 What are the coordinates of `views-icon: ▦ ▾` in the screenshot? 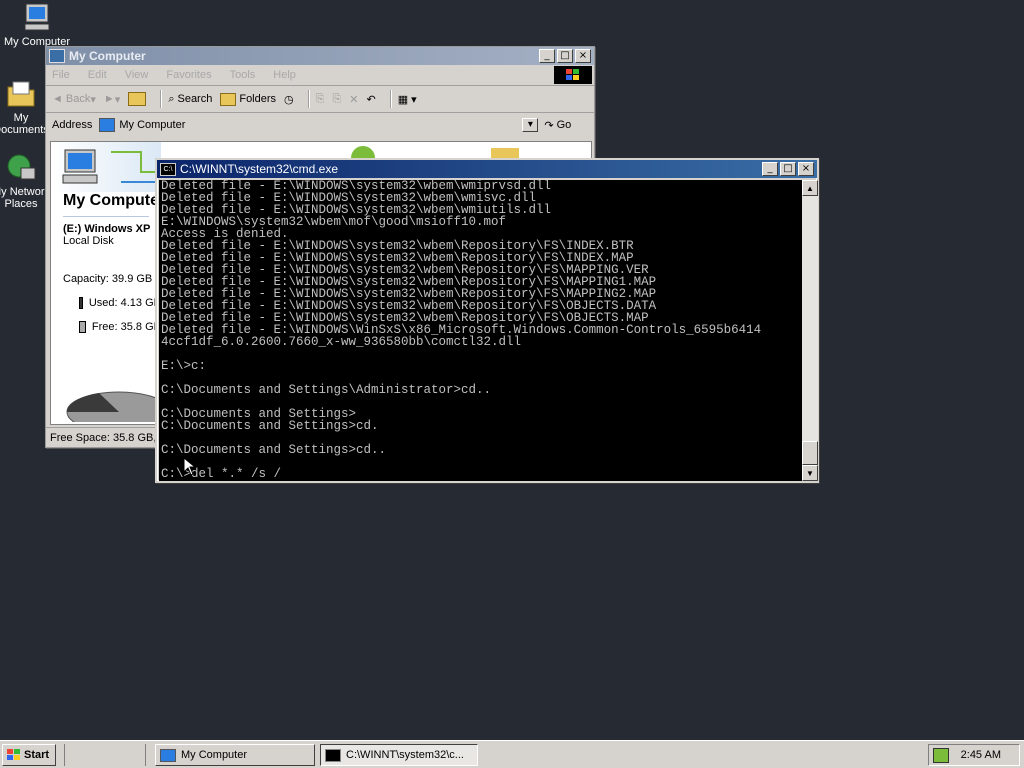 It's located at (407, 99).